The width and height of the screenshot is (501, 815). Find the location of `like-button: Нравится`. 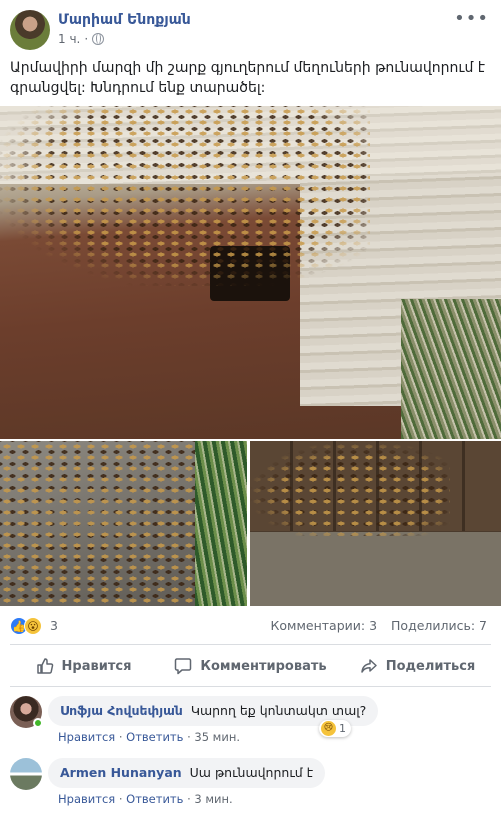

like-button: Нравится is located at coordinates (83, 666).